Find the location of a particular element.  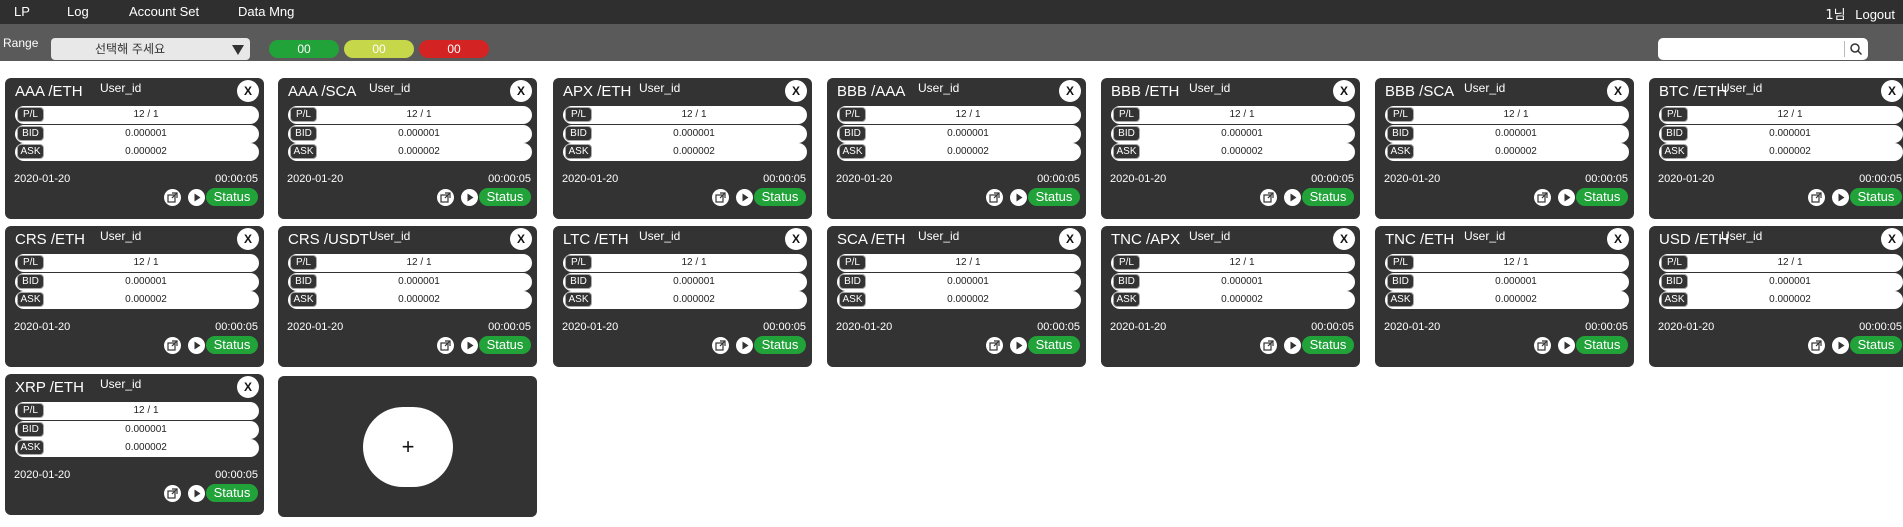

add-card-button: + is located at coordinates (408, 447).